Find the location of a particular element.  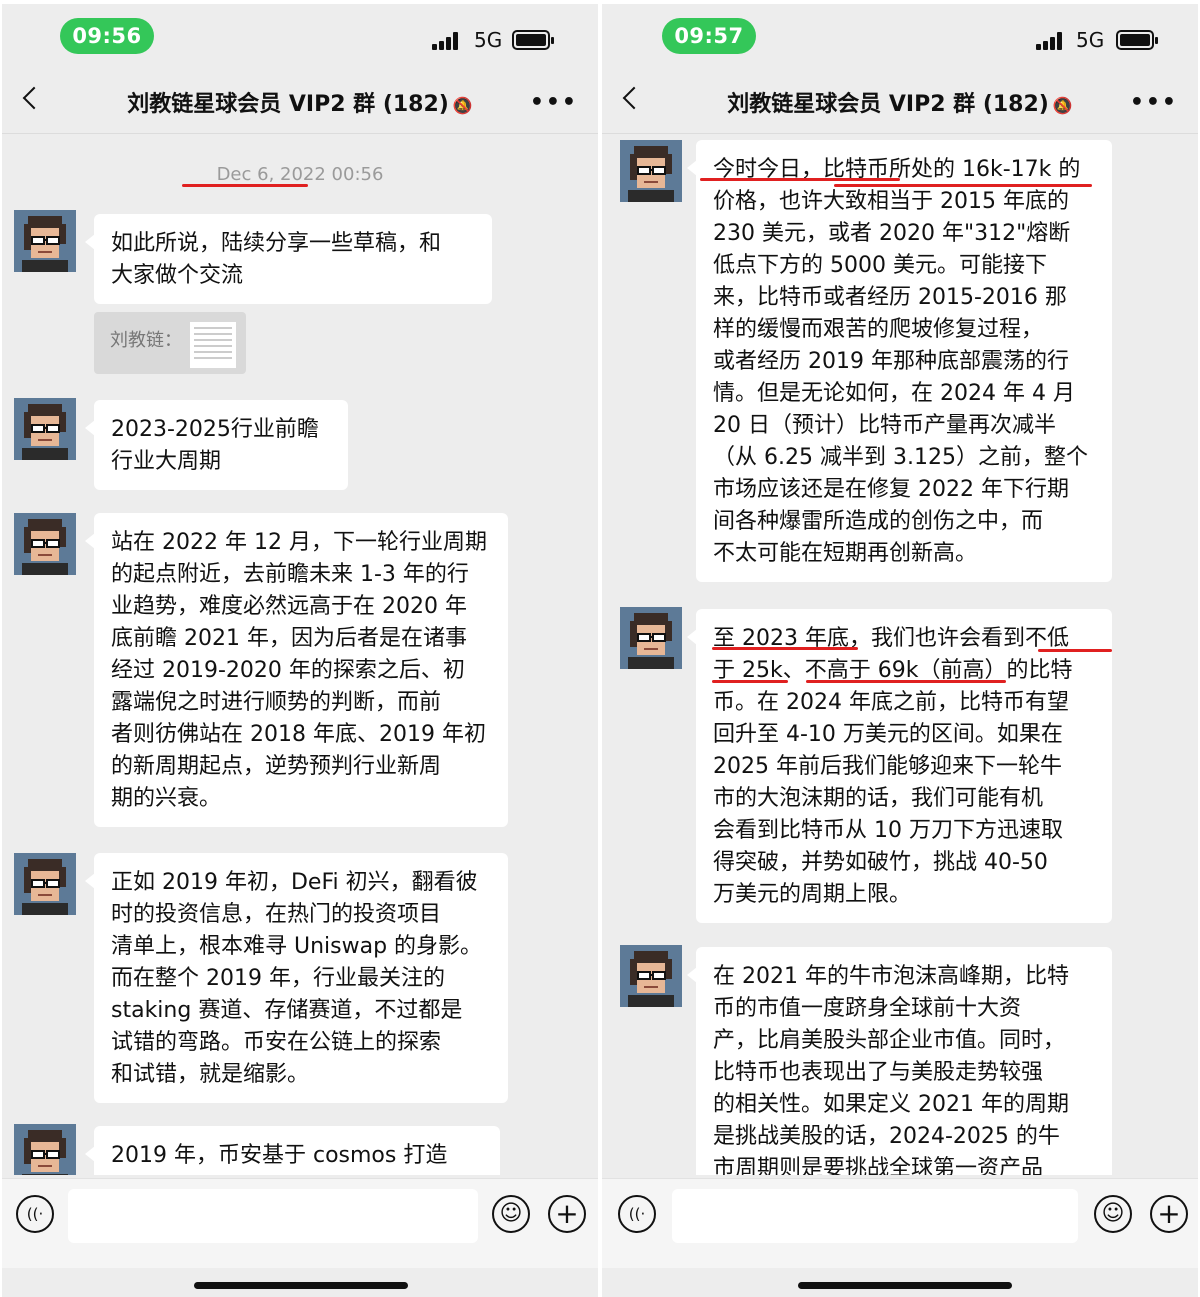

message-timestamp: Dec 6, 2022 00:56 is located at coordinates (300, 174).